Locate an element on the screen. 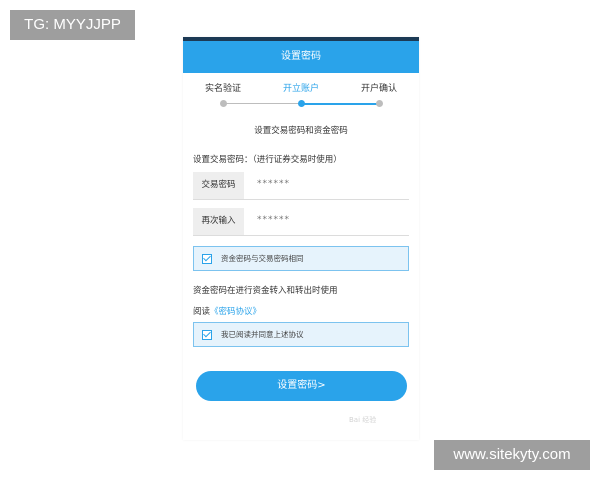 This screenshot has height=480, width=600. password-agreement-link: 《密码协议》 is located at coordinates (235, 312).